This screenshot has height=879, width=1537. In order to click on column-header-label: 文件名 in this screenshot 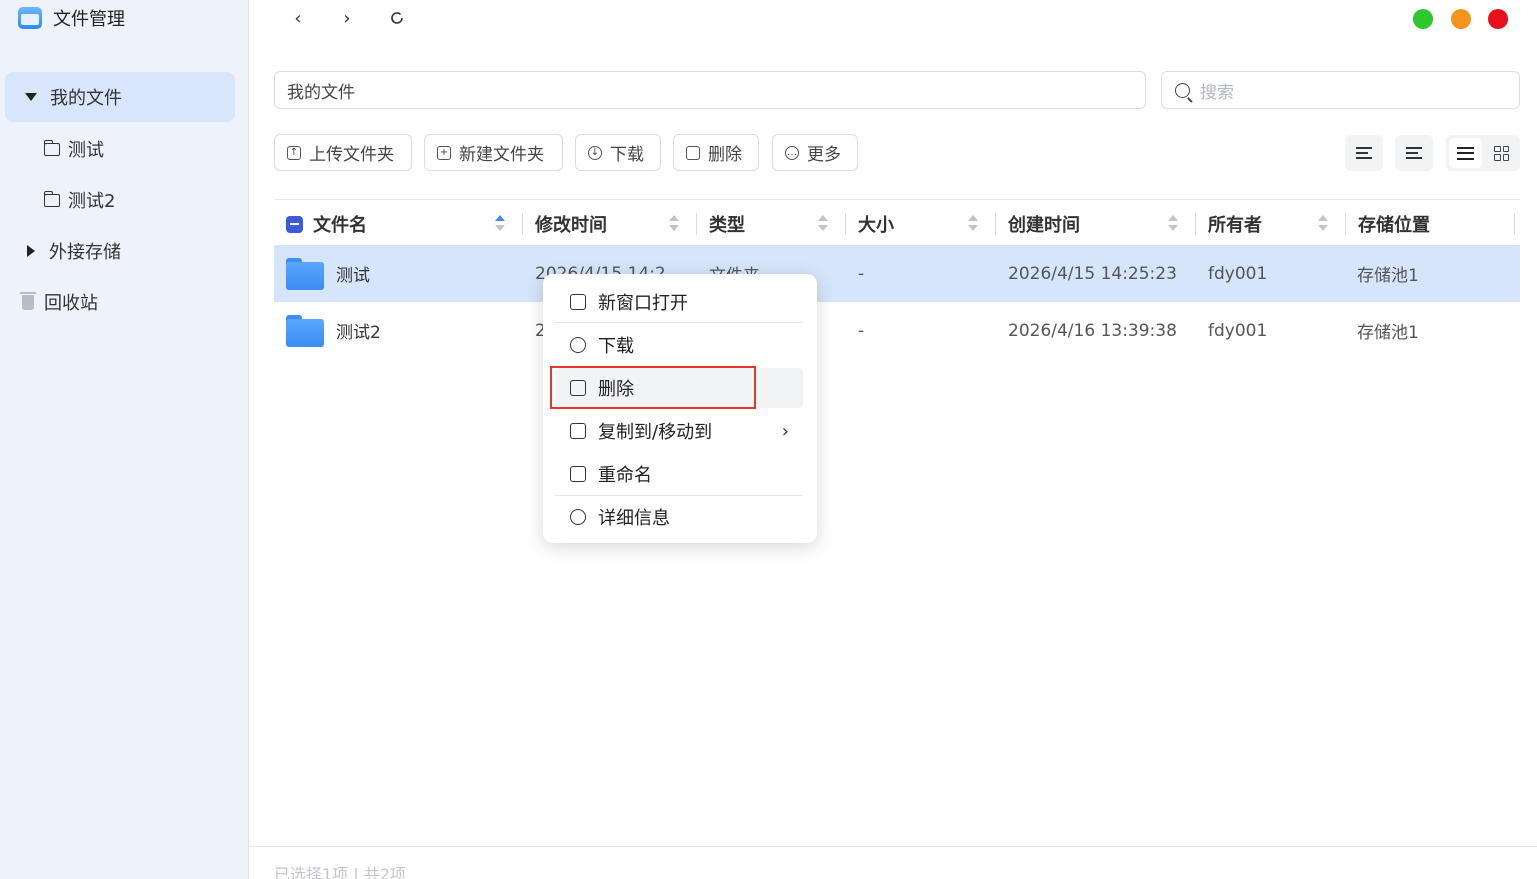, I will do `click(340, 225)`.